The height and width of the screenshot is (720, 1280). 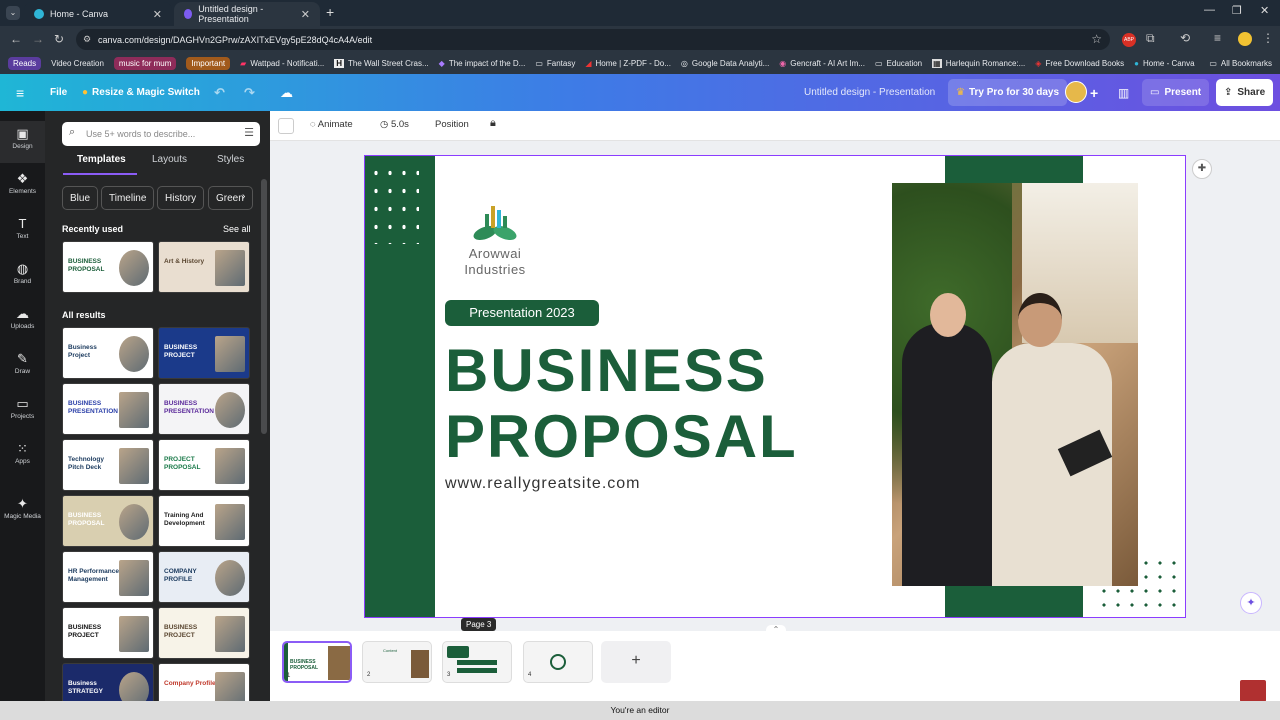 I want to click on result-template-thumb: PROJECT PROPOSAL, so click(x=204, y=465).